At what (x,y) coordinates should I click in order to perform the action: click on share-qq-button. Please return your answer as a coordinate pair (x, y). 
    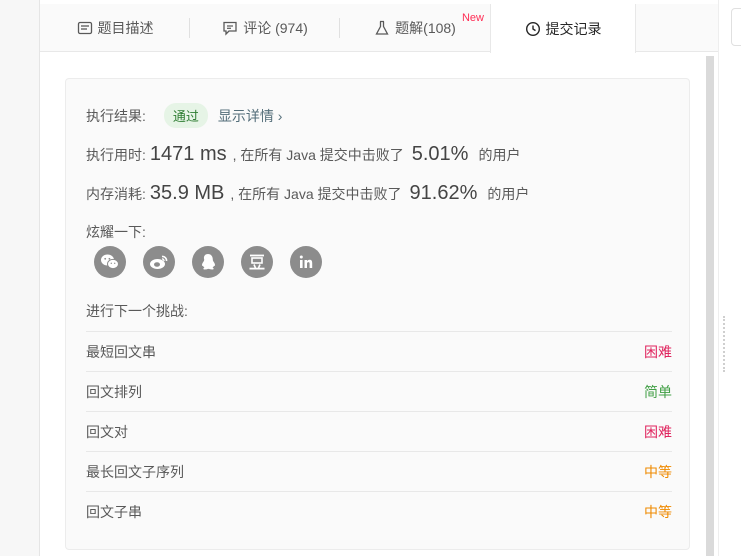
    Looking at the image, I should click on (208, 262).